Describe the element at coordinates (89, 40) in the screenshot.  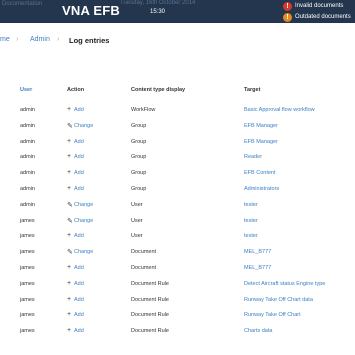
I see `breadcrumb-current: Log entries` at that location.